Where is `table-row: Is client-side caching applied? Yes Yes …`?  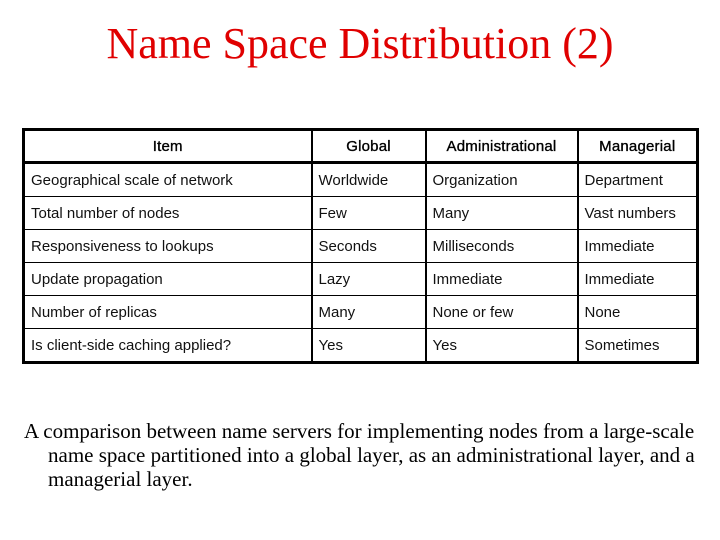
table-row: Is client-side caching applied? Yes Yes … is located at coordinates (360, 345).